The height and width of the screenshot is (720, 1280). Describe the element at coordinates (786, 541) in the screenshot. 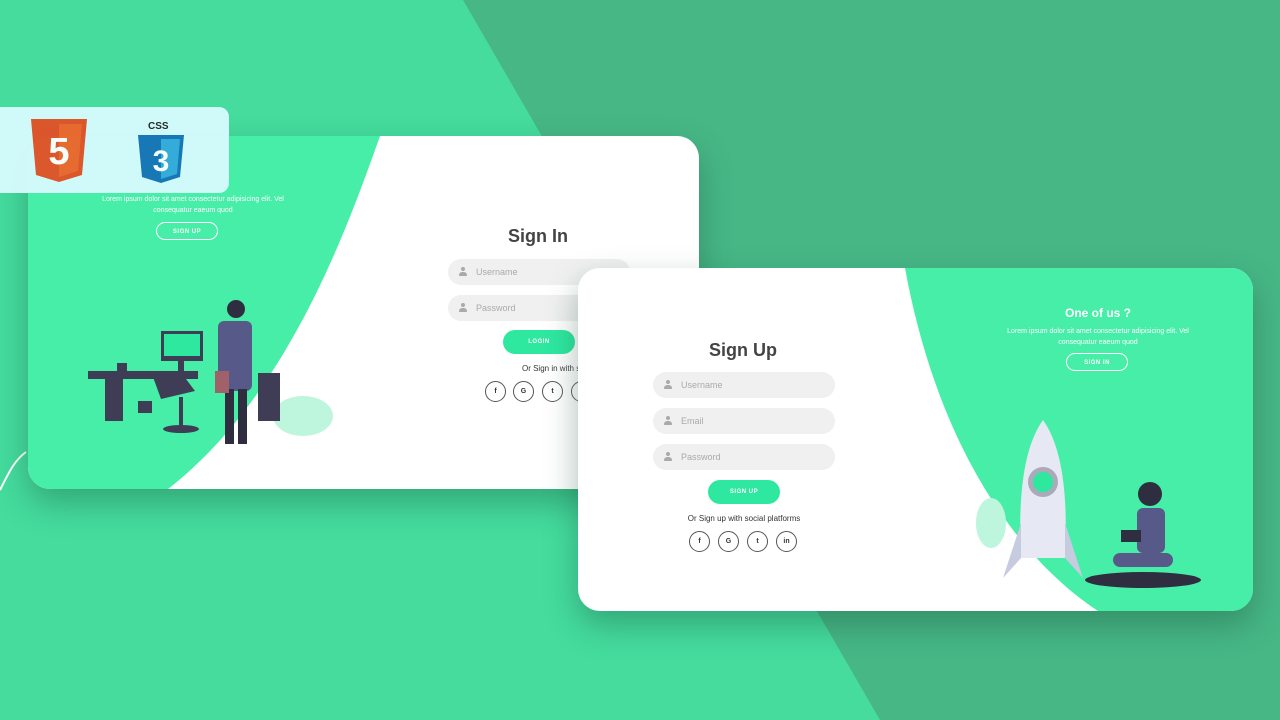

I see `linkedin-icon: in` at that location.